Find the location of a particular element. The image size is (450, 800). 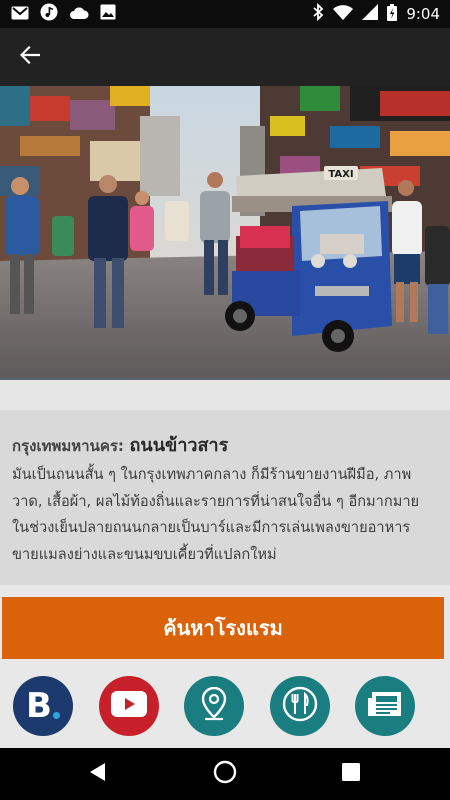

system-nav-bar is located at coordinates (225, 774).